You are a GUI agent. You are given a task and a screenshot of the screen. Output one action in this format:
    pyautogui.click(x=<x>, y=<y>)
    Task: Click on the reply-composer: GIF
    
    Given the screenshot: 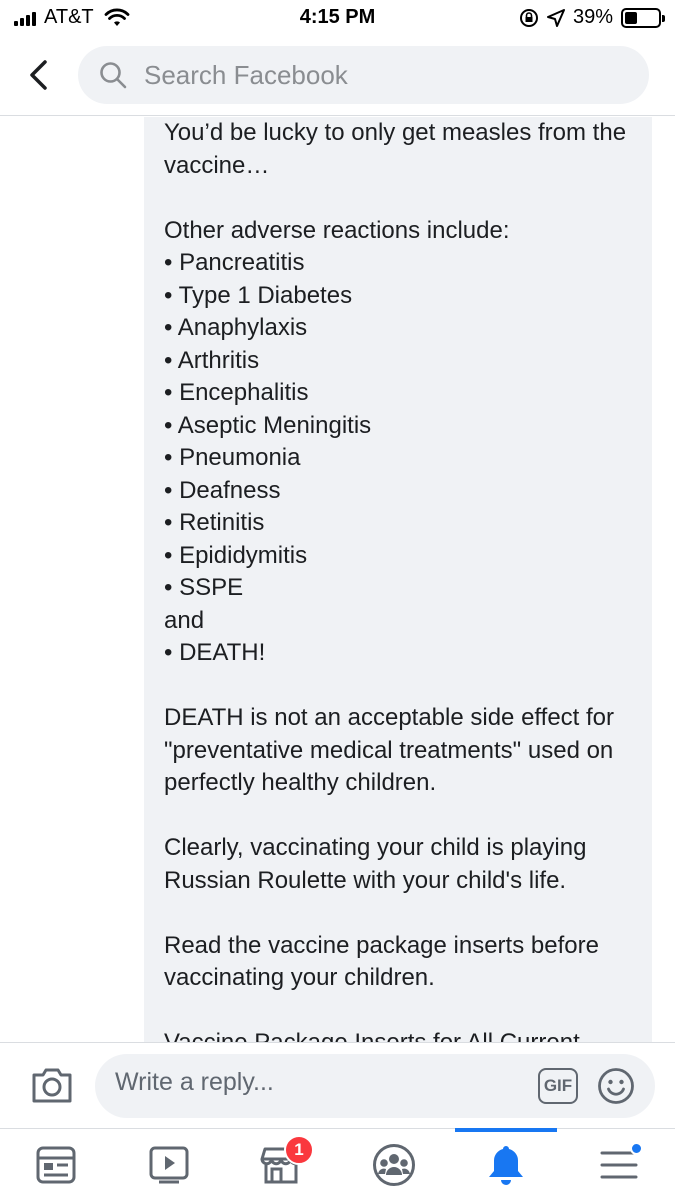 What is the action you would take?
    pyautogui.click(x=337, y=1085)
    